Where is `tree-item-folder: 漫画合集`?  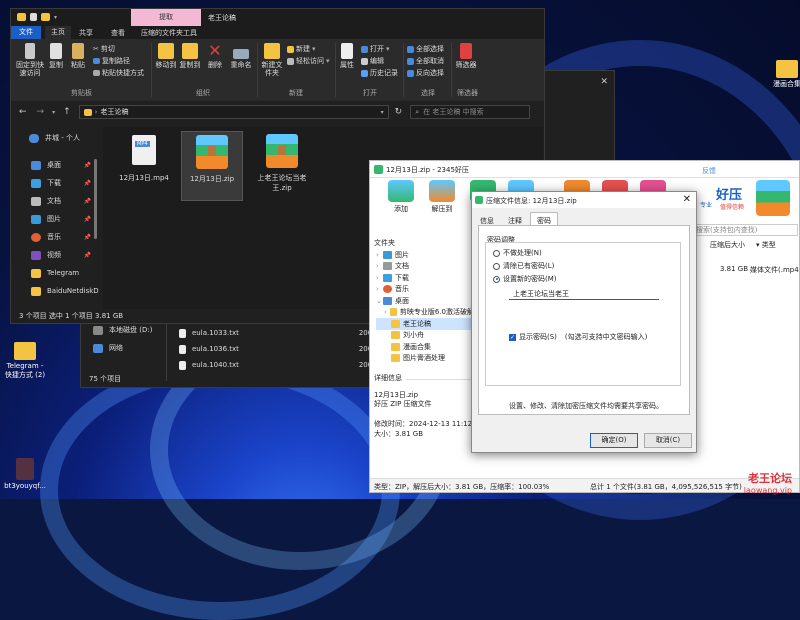
tree-item-folder: 漫画合集 is located at coordinates (425, 347).